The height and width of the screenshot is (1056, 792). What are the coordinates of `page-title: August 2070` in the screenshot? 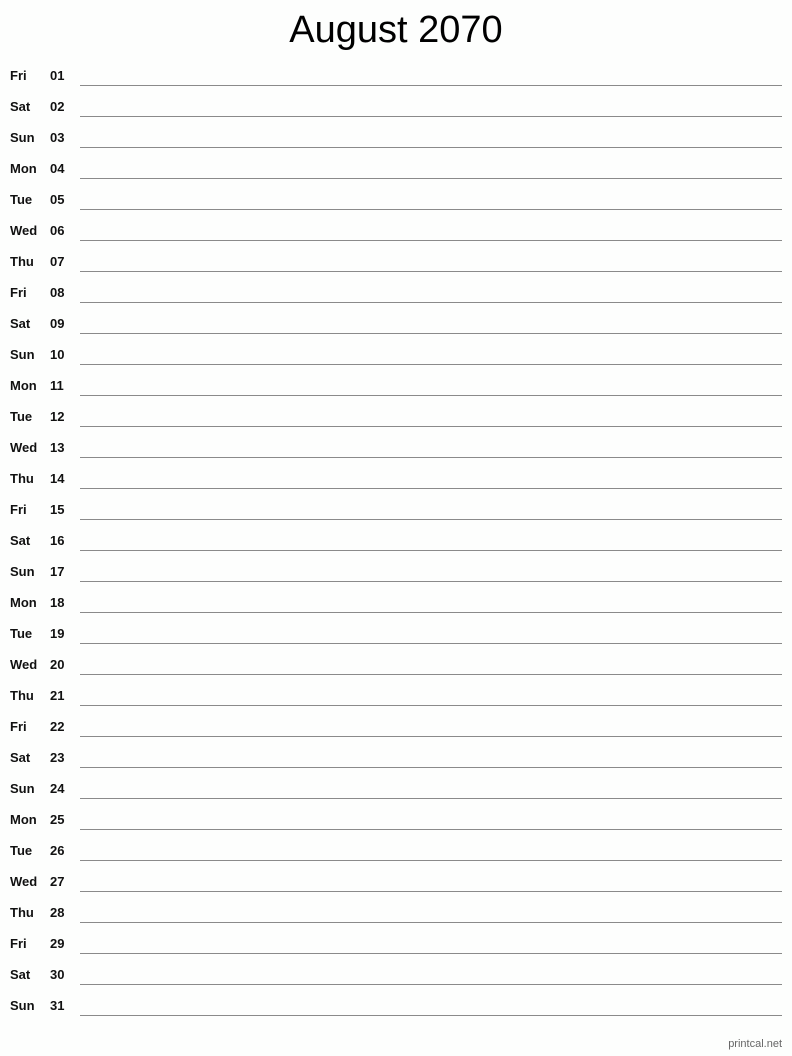 It's located at (396, 30).